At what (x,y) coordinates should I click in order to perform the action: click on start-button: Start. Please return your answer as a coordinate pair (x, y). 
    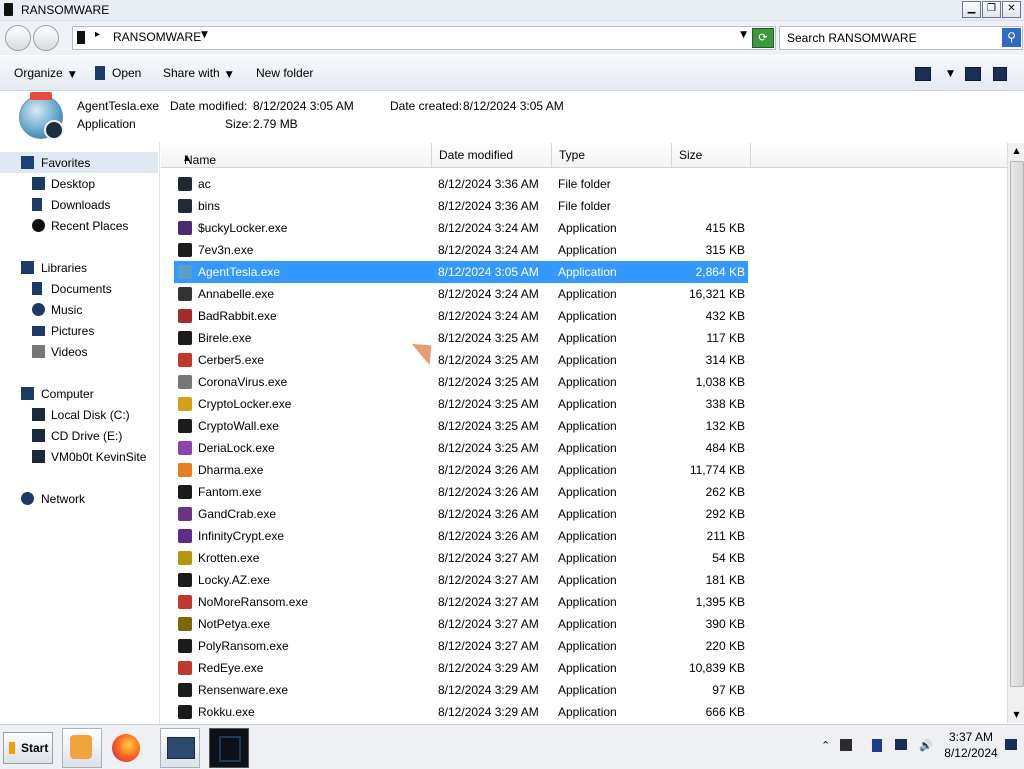
    Looking at the image, I should click on (28, 748).